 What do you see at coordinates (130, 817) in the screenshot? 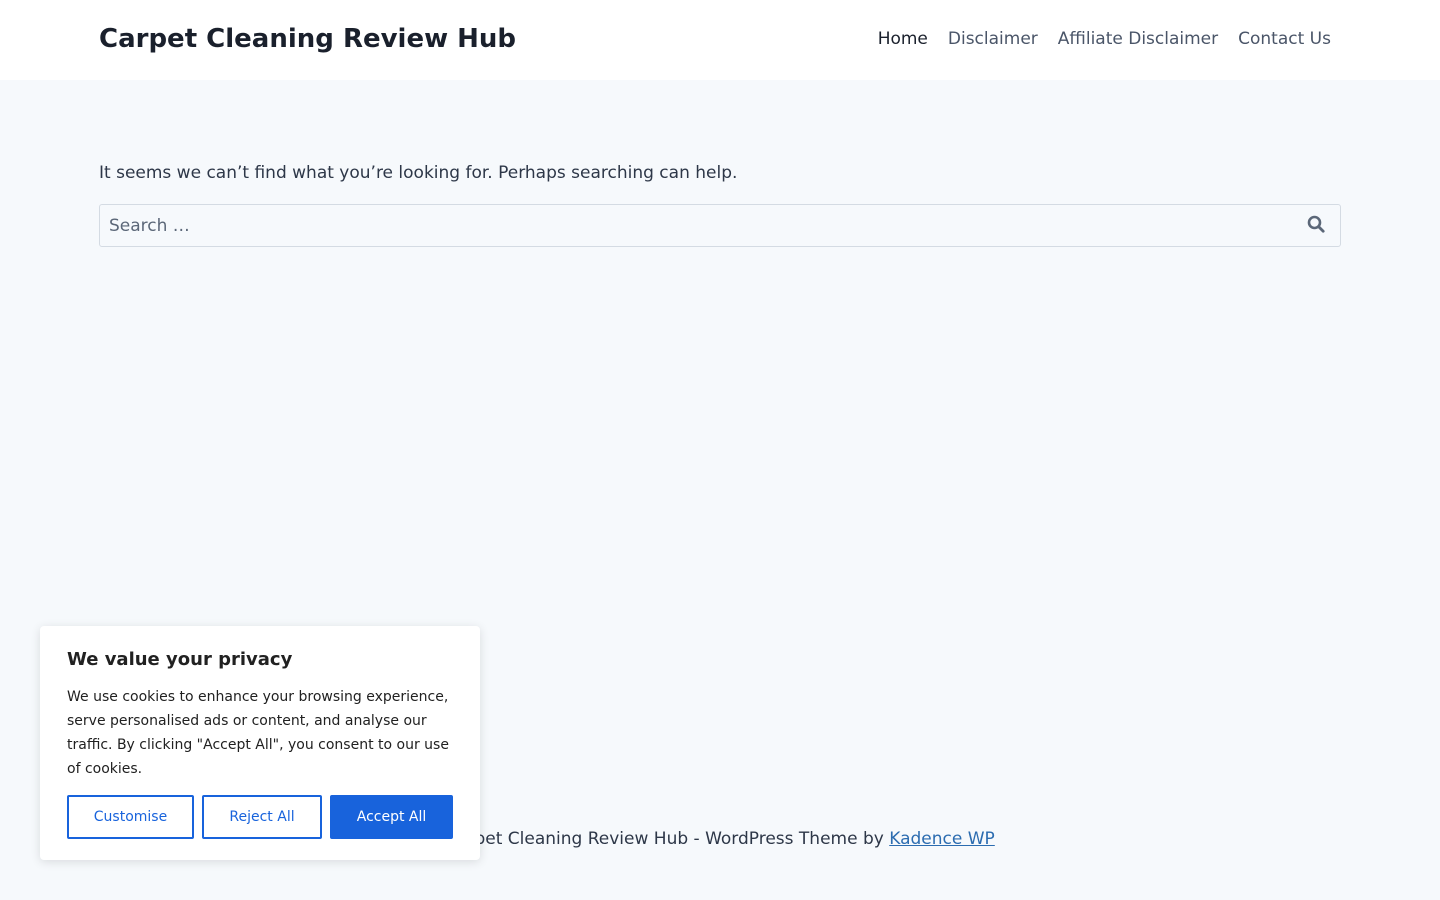
I see `customise-button: Customise` at bounding box center [130, 817].